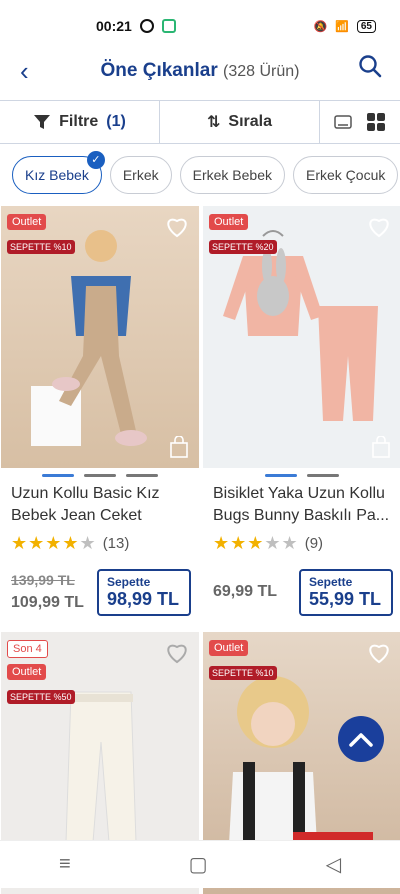  Describe the element at coordinates (42, 122) in the screenshot. I see `funnel-icon` at that location.